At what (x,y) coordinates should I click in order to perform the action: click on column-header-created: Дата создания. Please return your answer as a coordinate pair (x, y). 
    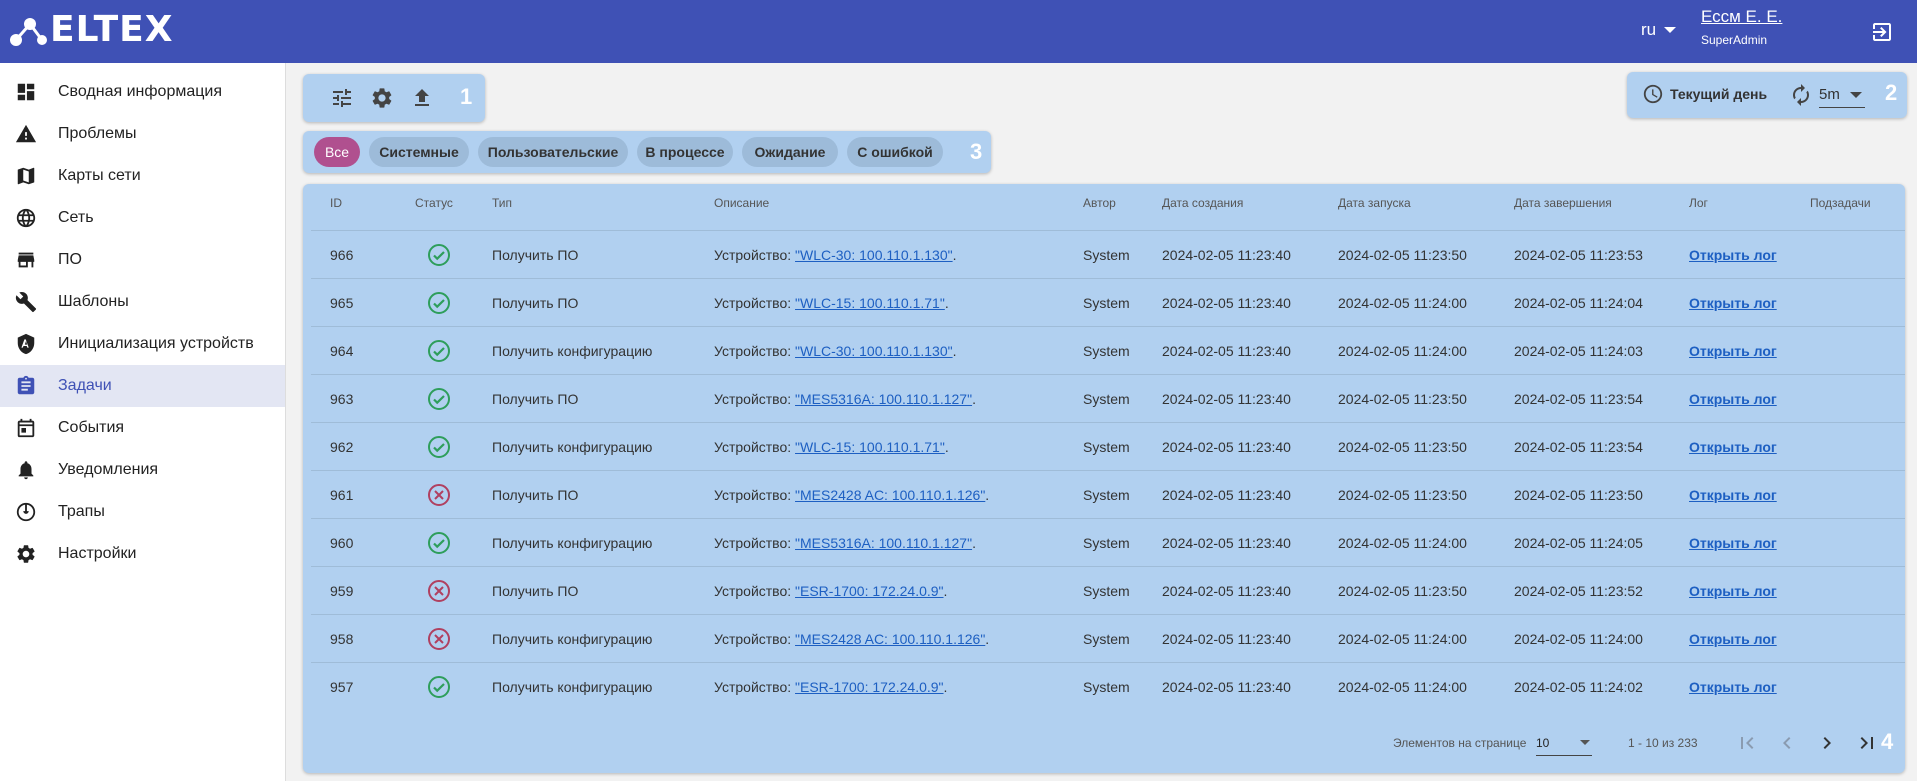
    Looking at the image, I should click on (1202, 203).